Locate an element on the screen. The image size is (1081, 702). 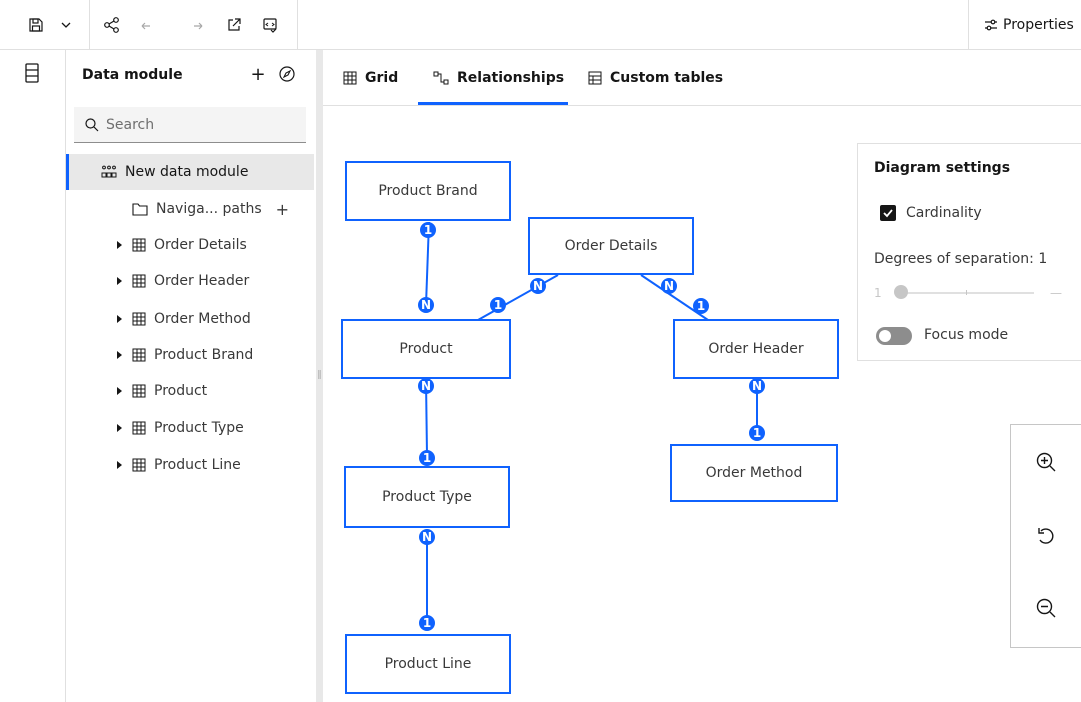
node-order-method: Order Method is located at coordinates (754, 473).